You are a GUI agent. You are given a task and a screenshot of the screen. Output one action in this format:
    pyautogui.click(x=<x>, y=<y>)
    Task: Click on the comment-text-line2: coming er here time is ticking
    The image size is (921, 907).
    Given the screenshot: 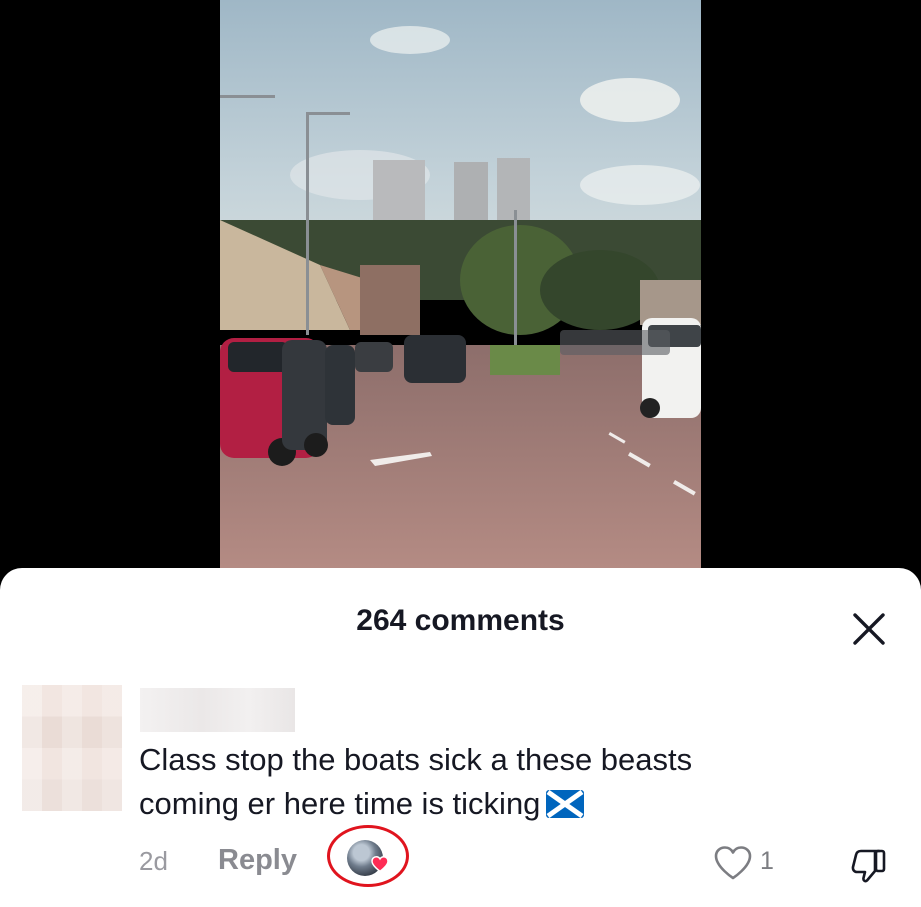 What is the action you would take?
    pyautogui.click(x=340, y=803)
    